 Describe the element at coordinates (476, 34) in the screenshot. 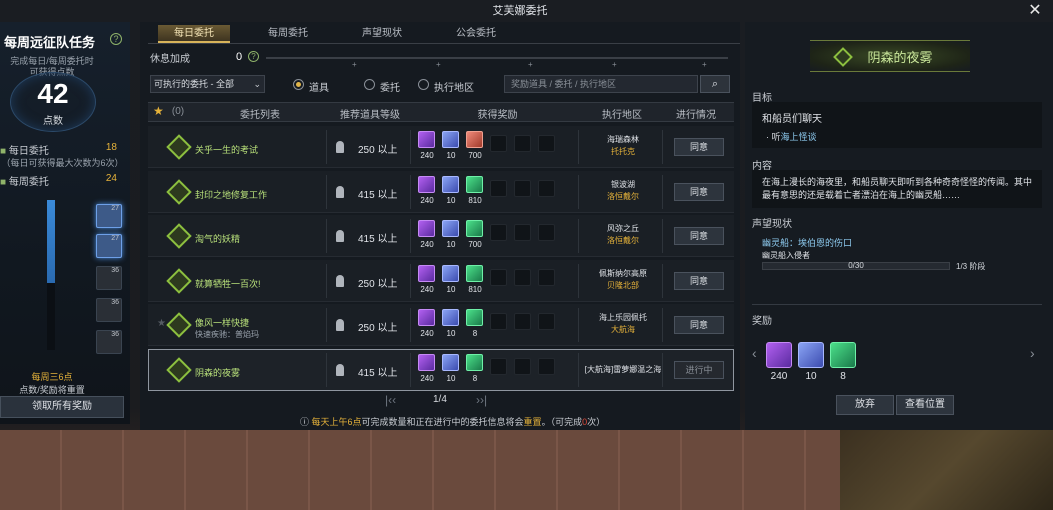

I see `tab-guild: 公会委托` at that location.